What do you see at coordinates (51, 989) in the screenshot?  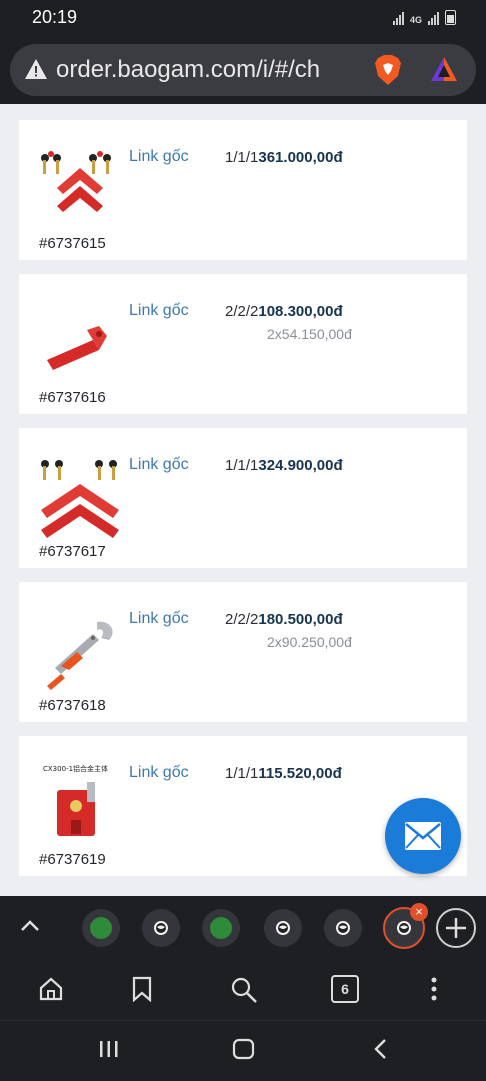 I see `home-icon` at bounding box center [51, 989].